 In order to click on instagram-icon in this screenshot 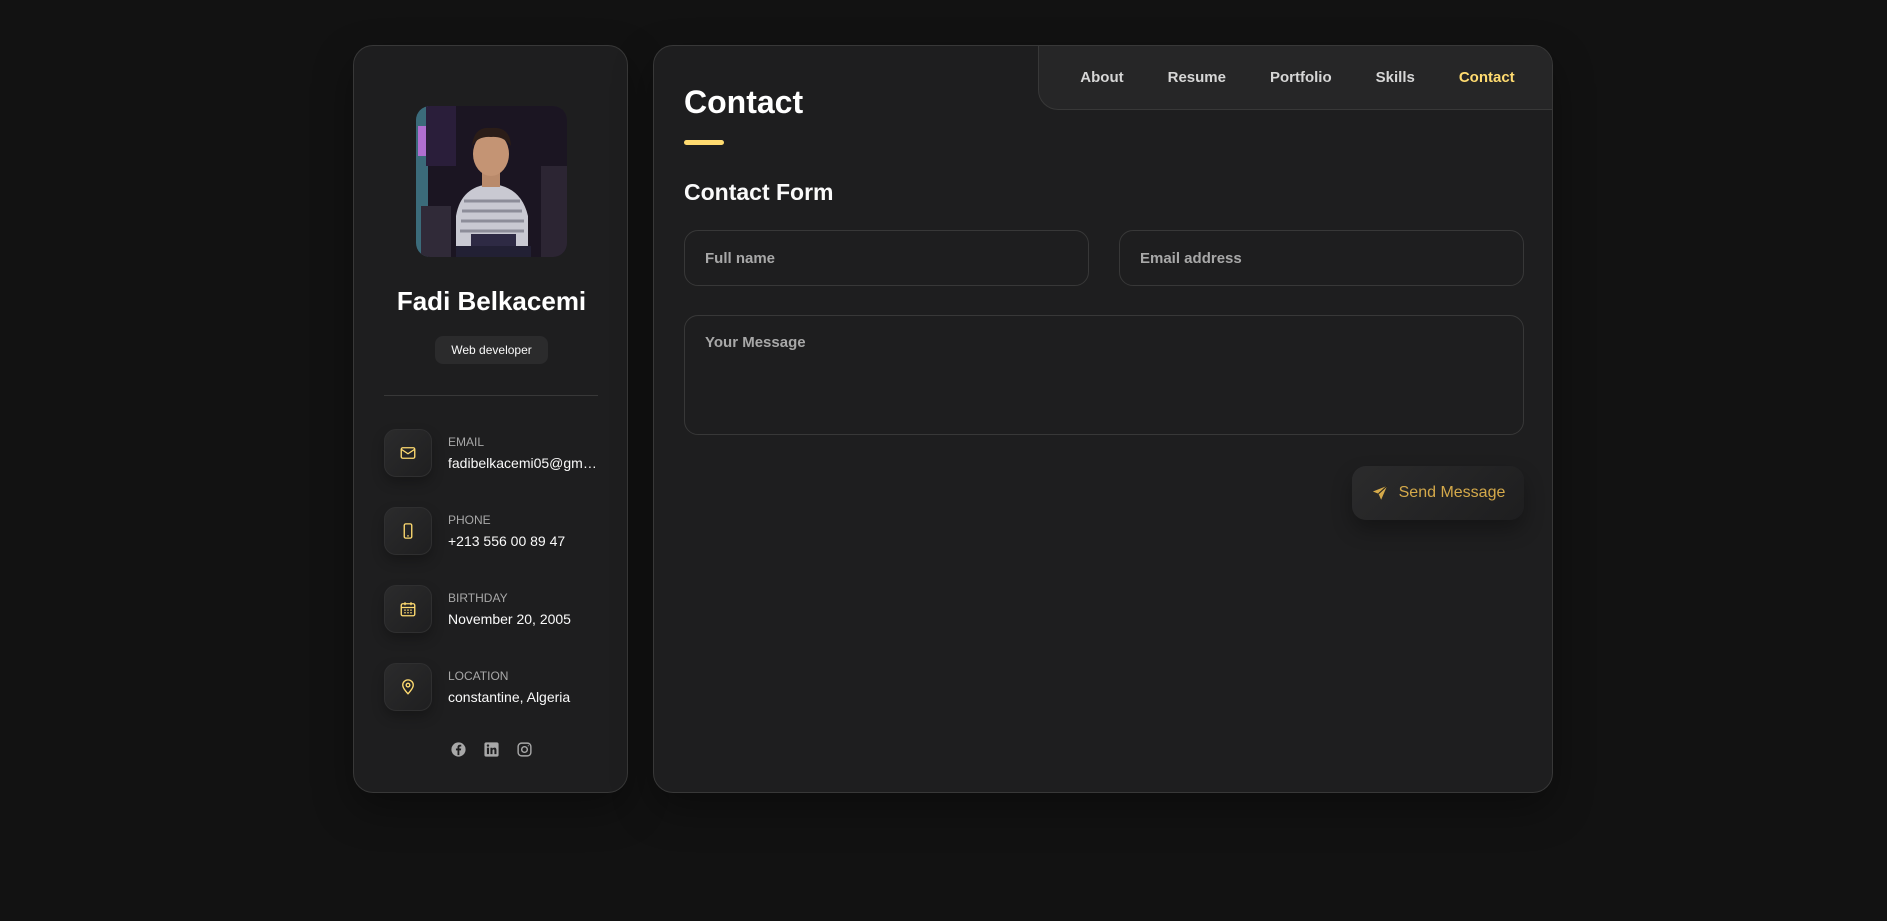, I will do `click(524, 749)`.